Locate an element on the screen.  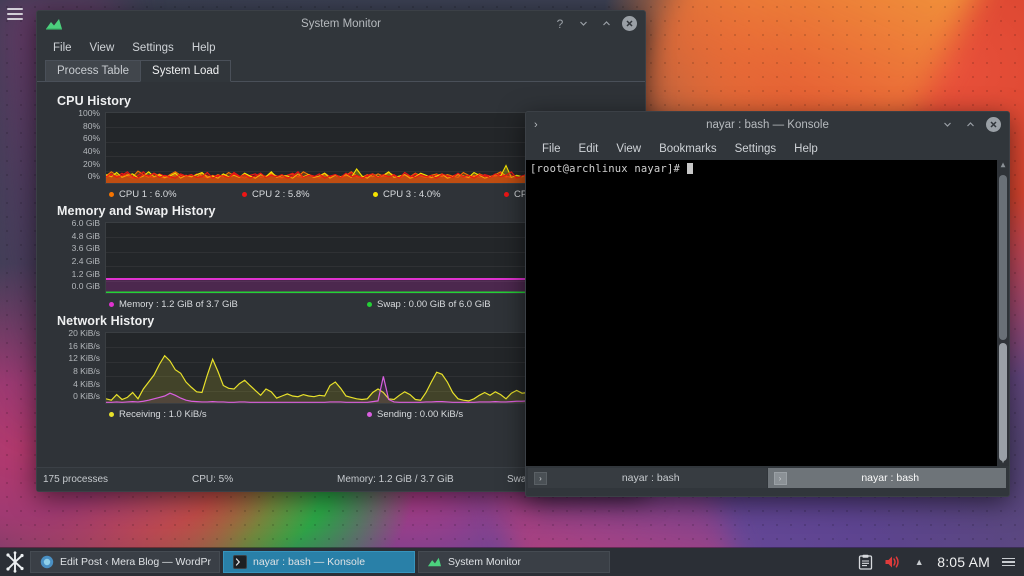
legend-dot-receiving is located at coordinates (111, 414).